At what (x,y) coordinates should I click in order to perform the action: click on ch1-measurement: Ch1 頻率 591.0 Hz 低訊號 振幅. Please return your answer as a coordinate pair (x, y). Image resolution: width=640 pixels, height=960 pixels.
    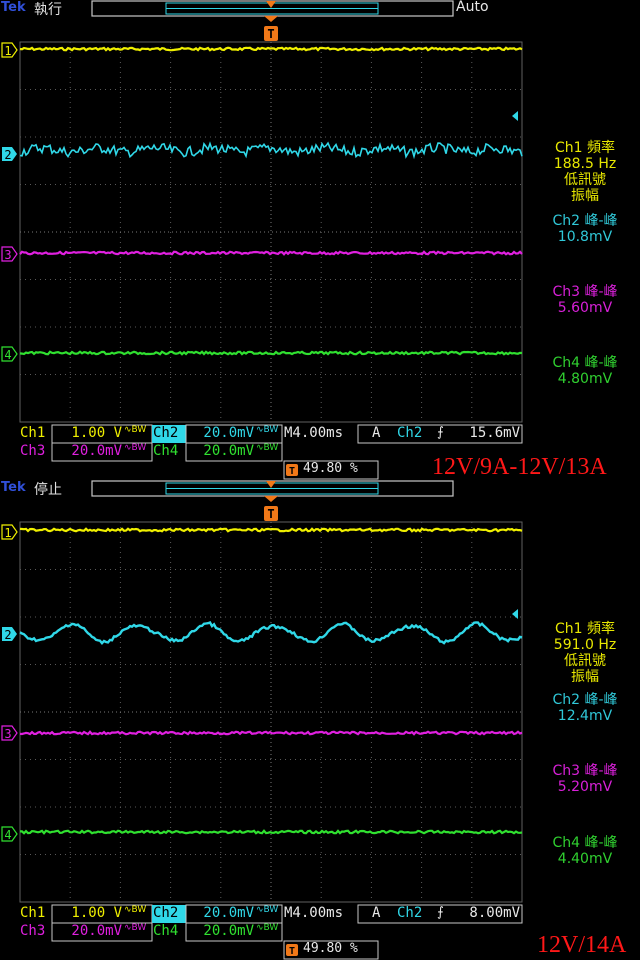
    Looking at the image, I should click on (585, 653).